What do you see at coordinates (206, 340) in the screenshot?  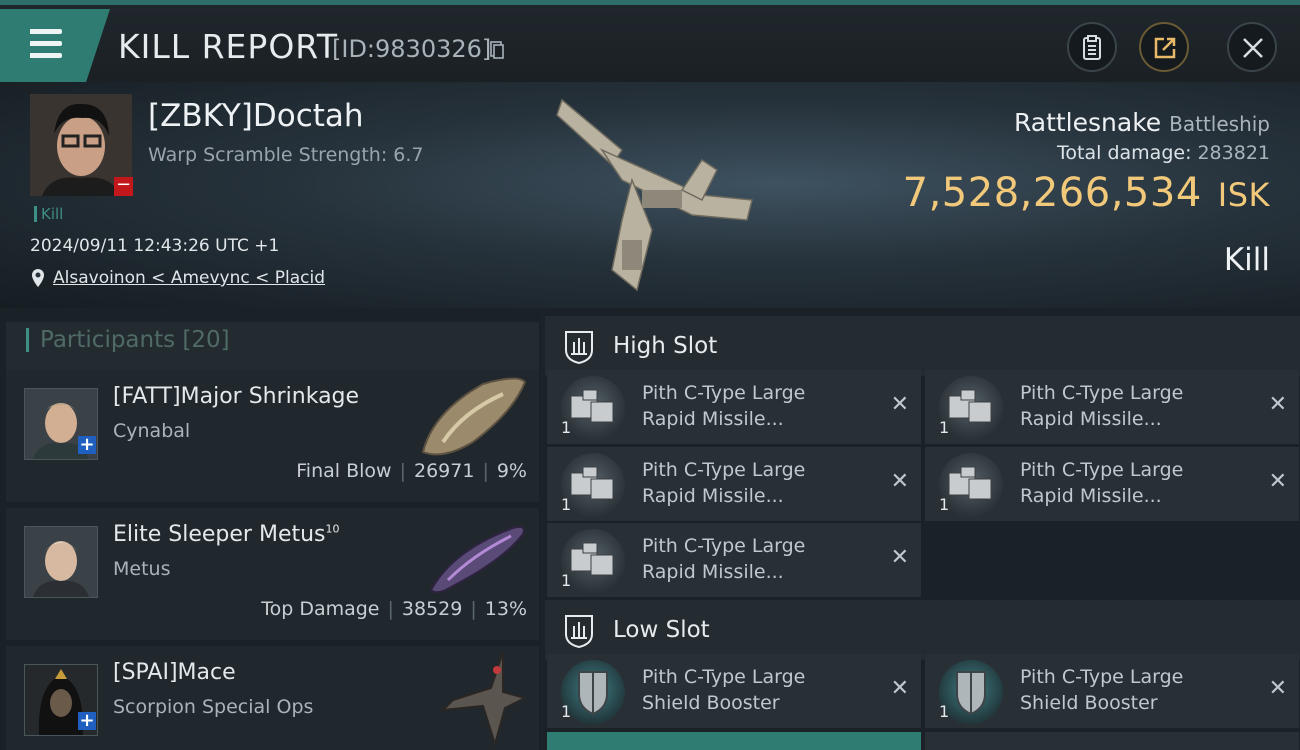 I see `participants-count: [20]` at bounding box center [206, 340].